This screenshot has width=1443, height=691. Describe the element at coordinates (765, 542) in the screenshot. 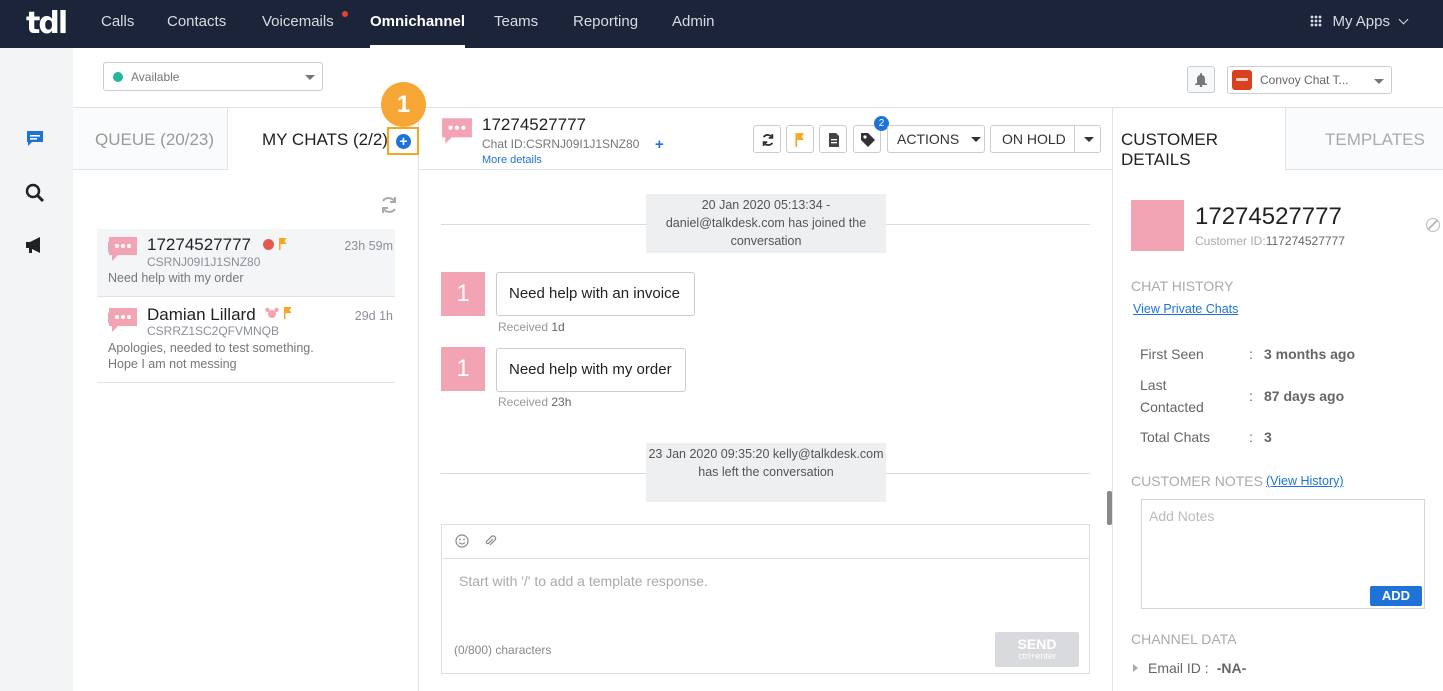

I see `composer-toolbar` at that location.